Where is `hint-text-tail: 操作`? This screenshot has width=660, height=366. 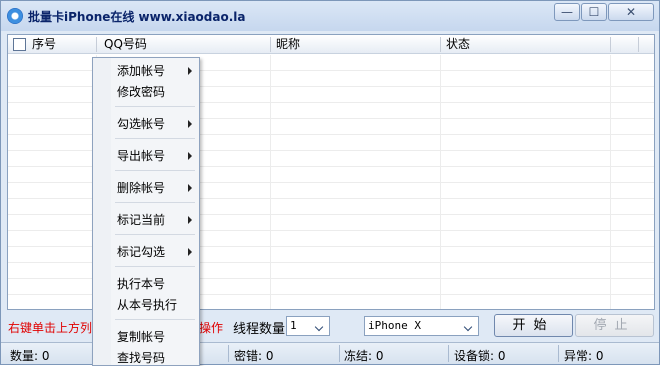 hint-text-tail: 操作 is located at coordinates (211, 328).